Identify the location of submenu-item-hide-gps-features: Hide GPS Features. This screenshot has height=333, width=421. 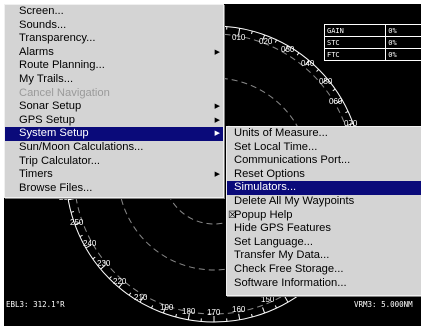
(324, 229).